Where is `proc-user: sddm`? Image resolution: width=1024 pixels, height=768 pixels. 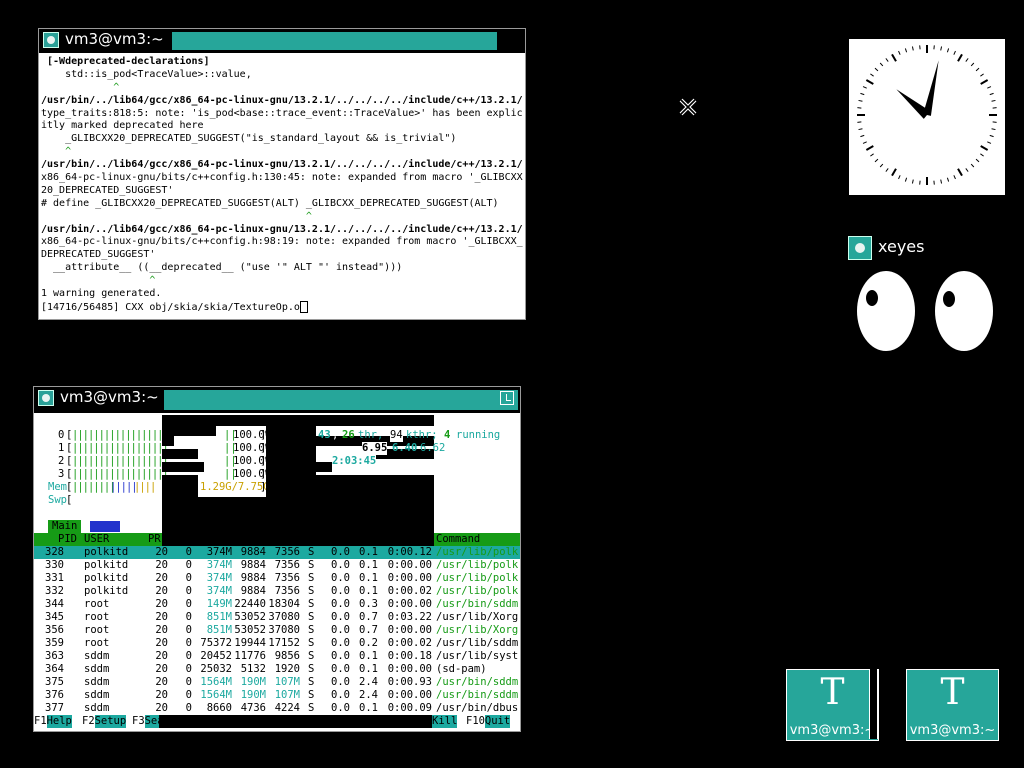
proc-user: sddm is located at coordinates (97, 708).